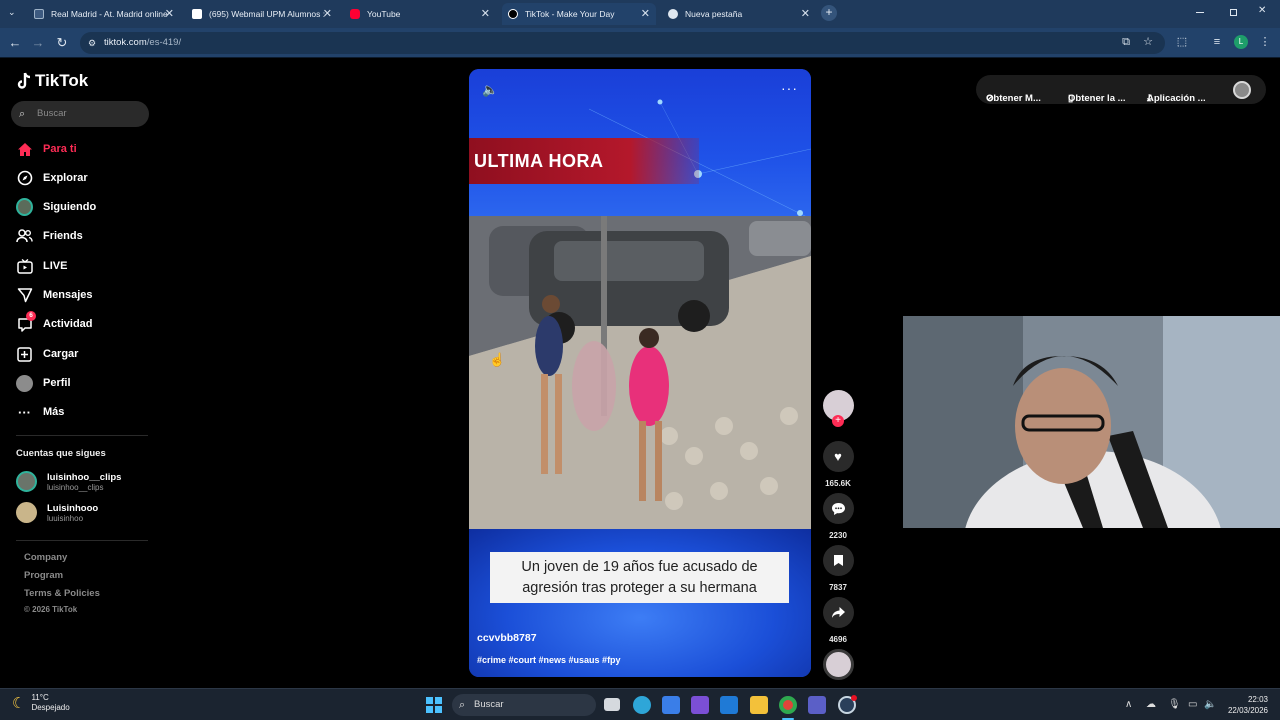 This screenshot has width=1280, height=720. Describe the element at coordinates (1182, 42) in the screenshot. I see `extensions-icon: ⬚` at that location.